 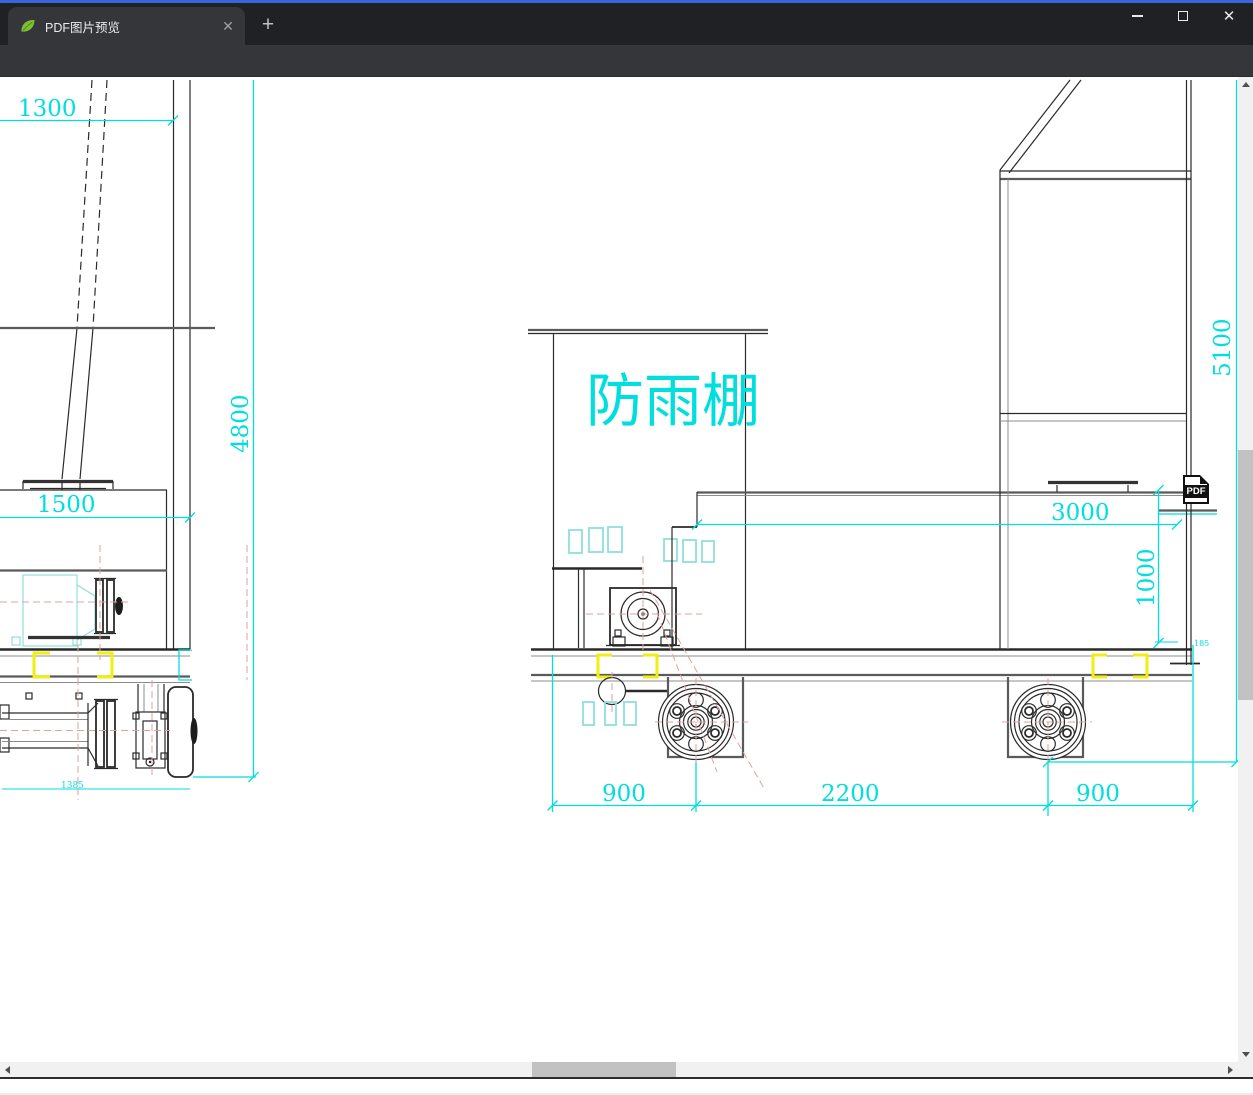 I want to click on tab-close-icon: ✕, so click(x=228, y=26).